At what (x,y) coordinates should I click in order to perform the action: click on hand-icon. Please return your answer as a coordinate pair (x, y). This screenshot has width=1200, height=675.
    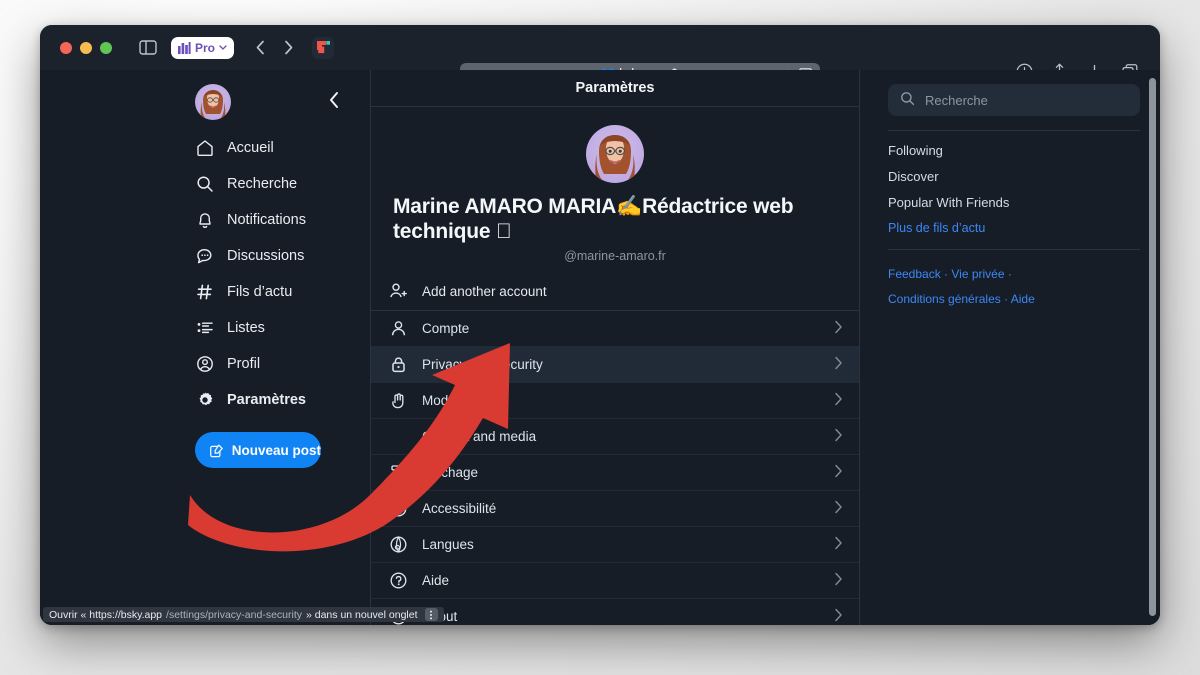
    Looking at the image, I should click on (398, 400).